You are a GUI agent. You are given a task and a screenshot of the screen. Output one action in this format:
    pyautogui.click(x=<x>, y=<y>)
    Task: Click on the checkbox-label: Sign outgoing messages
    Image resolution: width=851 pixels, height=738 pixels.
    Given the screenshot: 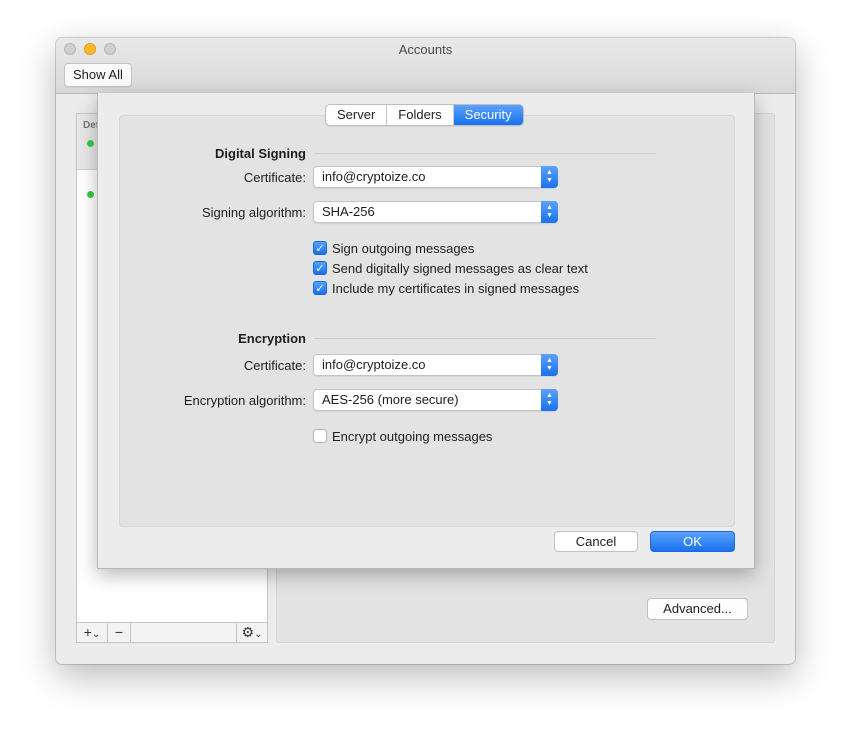 What is the action you would take?
    pyautogui.click(x=403, y=248)
    